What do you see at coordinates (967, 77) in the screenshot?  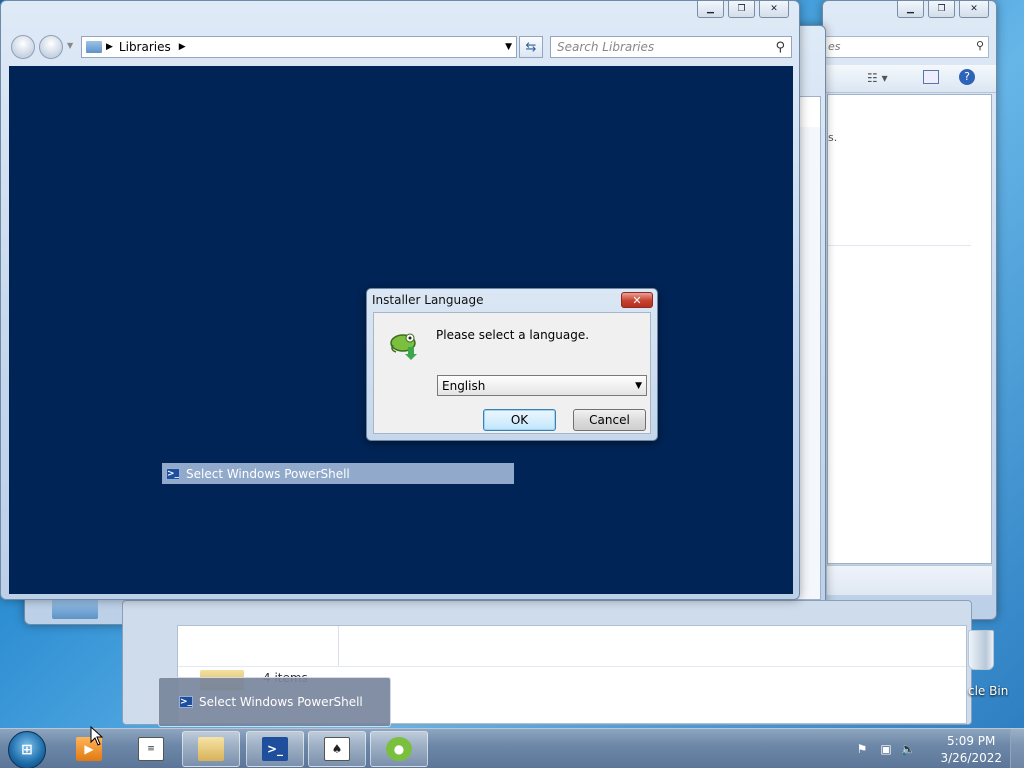 I see `help-icon: ?` at bounding box center [967, 77].